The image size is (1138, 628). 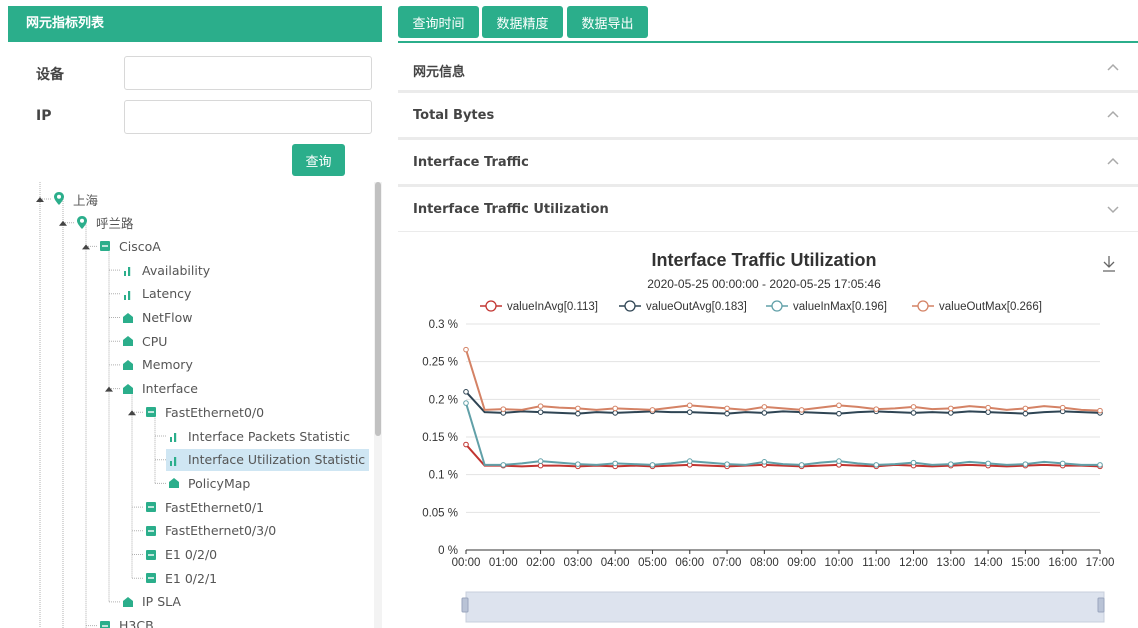 I want to click on accordion-network-info: 网元信息, so click(x=768, y=69).